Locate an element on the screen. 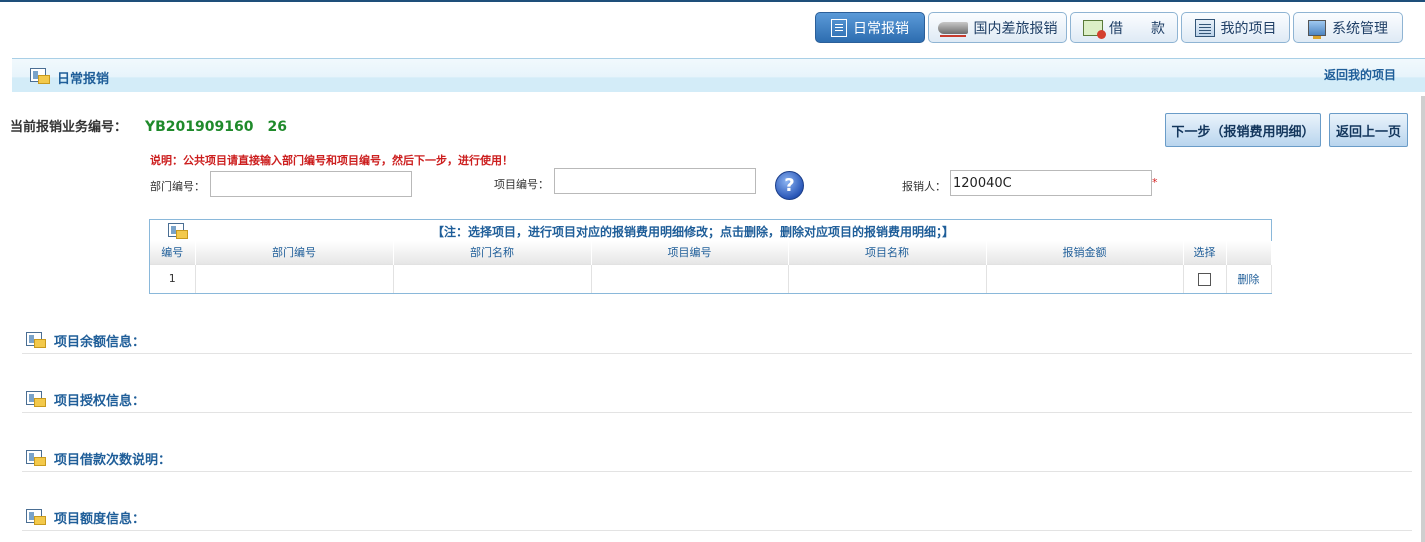 Image resolution: width=1425 pixels, height=542 pixels. tab-loan: 借 款 is located at coordinates (1124, 27).